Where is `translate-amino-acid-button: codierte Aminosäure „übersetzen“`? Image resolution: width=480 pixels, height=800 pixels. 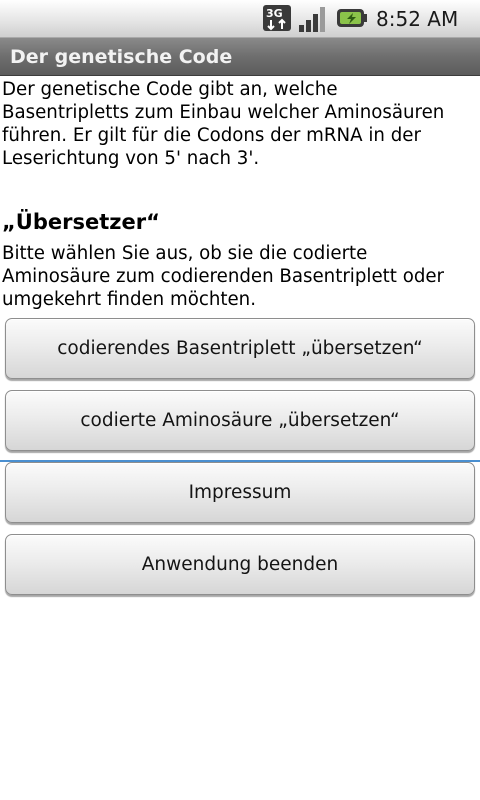
translate-amino-acid-button: codierte Aminosäure „übersetzen“ is located at coordinates (240, 420).